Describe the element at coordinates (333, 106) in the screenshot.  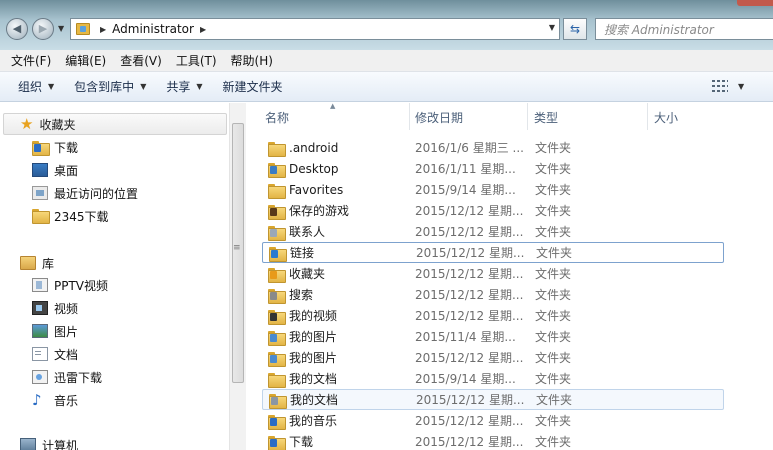
I see `sort-ascending-icon: ▲` at that location.